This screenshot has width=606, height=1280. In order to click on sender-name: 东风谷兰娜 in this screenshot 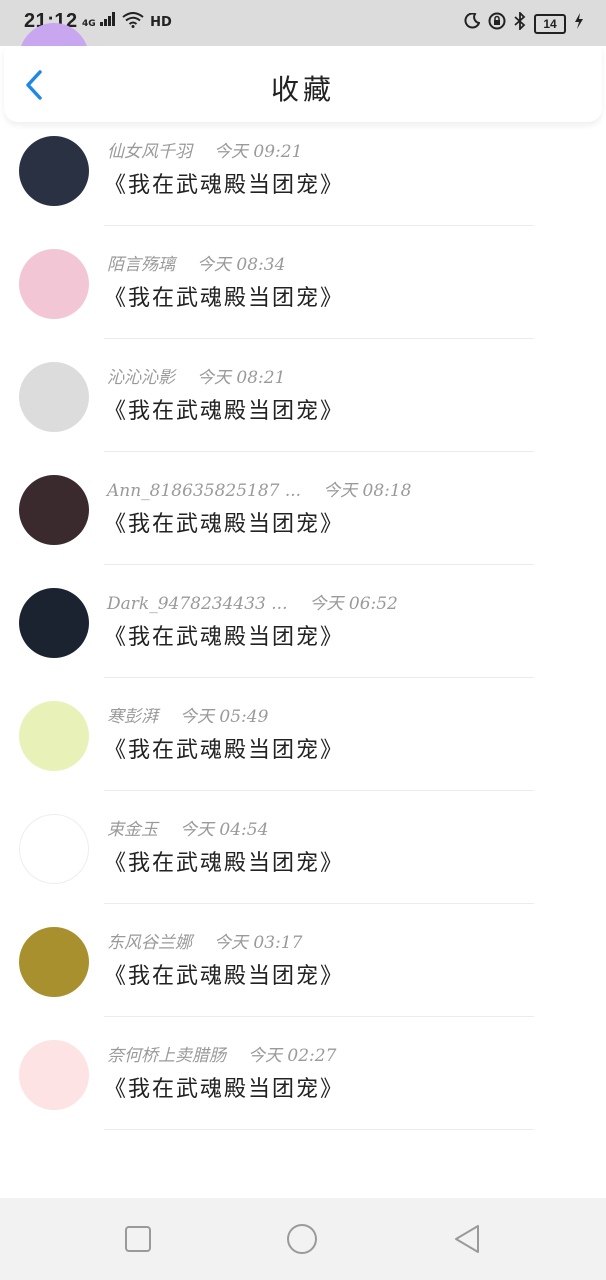, I will do `click(149, 943)`.